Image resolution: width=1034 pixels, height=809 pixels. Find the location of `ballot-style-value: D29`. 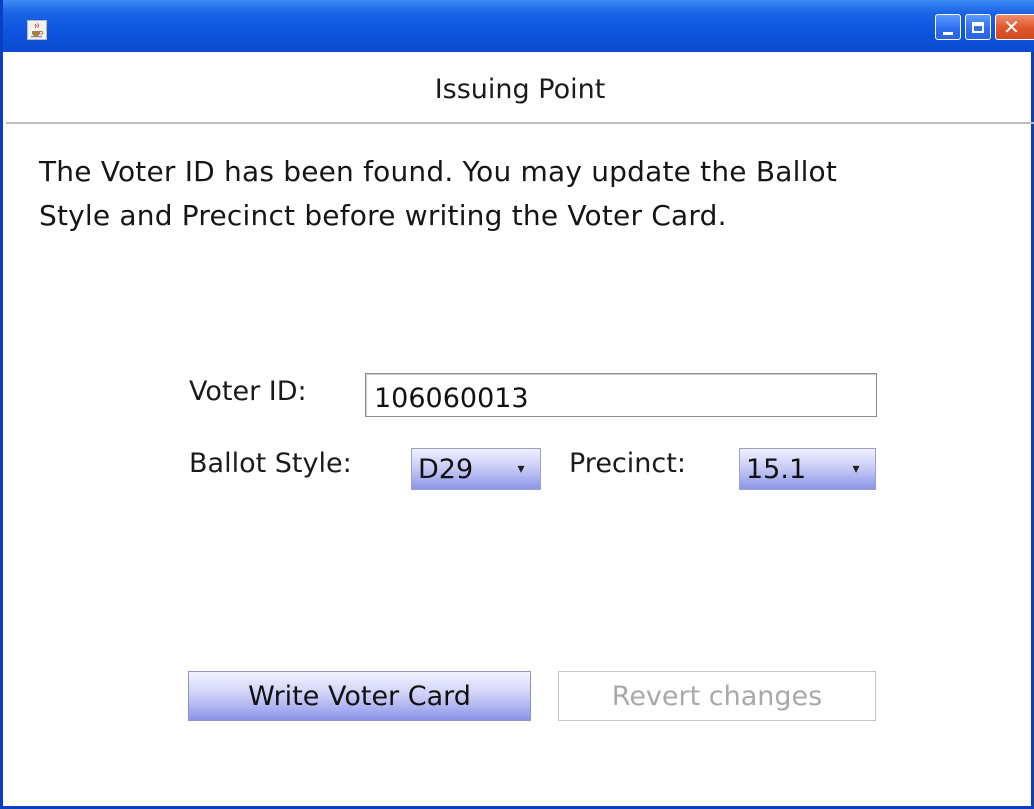

ballot-style-value: D29 is located at coordinates (446, 469).